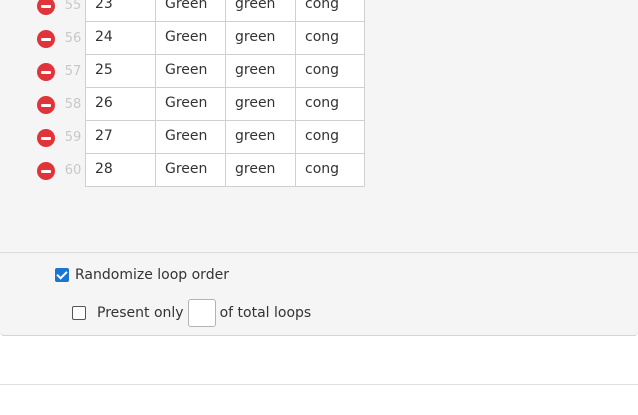 The image size is (638, 415). I want to click on row-number: 55, so click(73, 6).